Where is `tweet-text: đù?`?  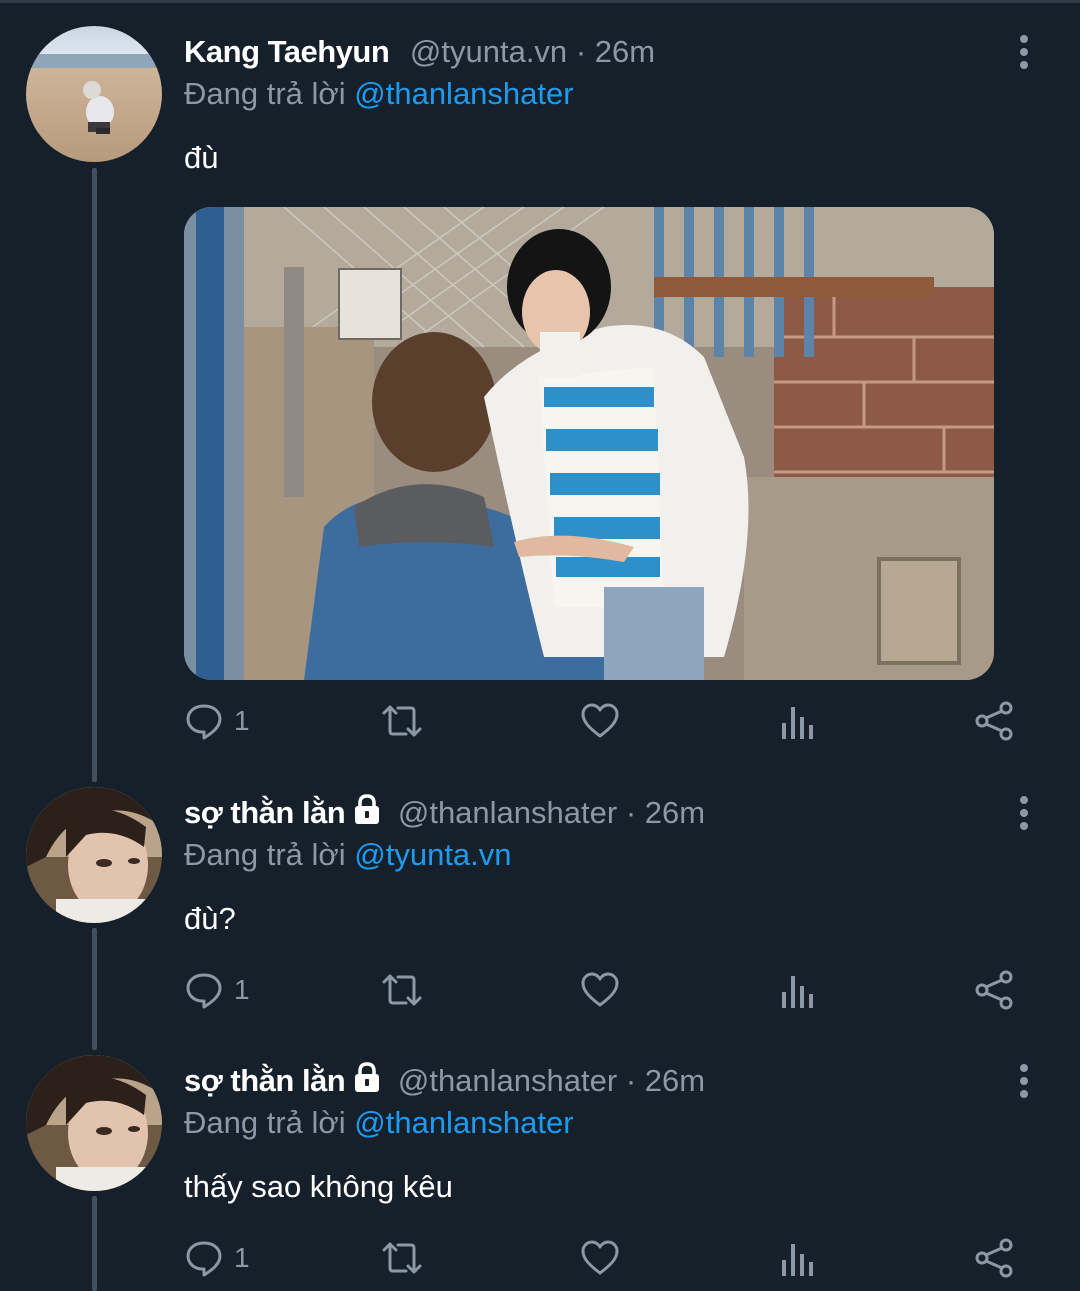 tweet-text: đù? is located at coordinates (210, 918).